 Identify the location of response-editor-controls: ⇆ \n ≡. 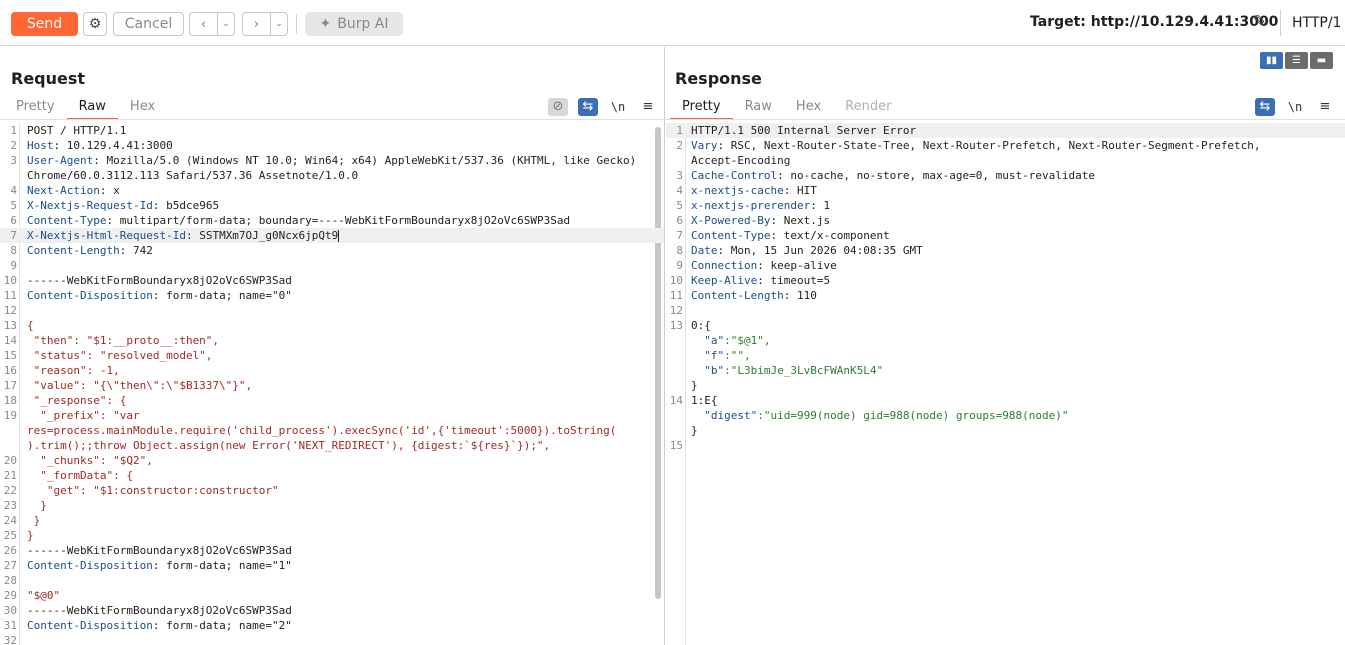
(1295, 107).